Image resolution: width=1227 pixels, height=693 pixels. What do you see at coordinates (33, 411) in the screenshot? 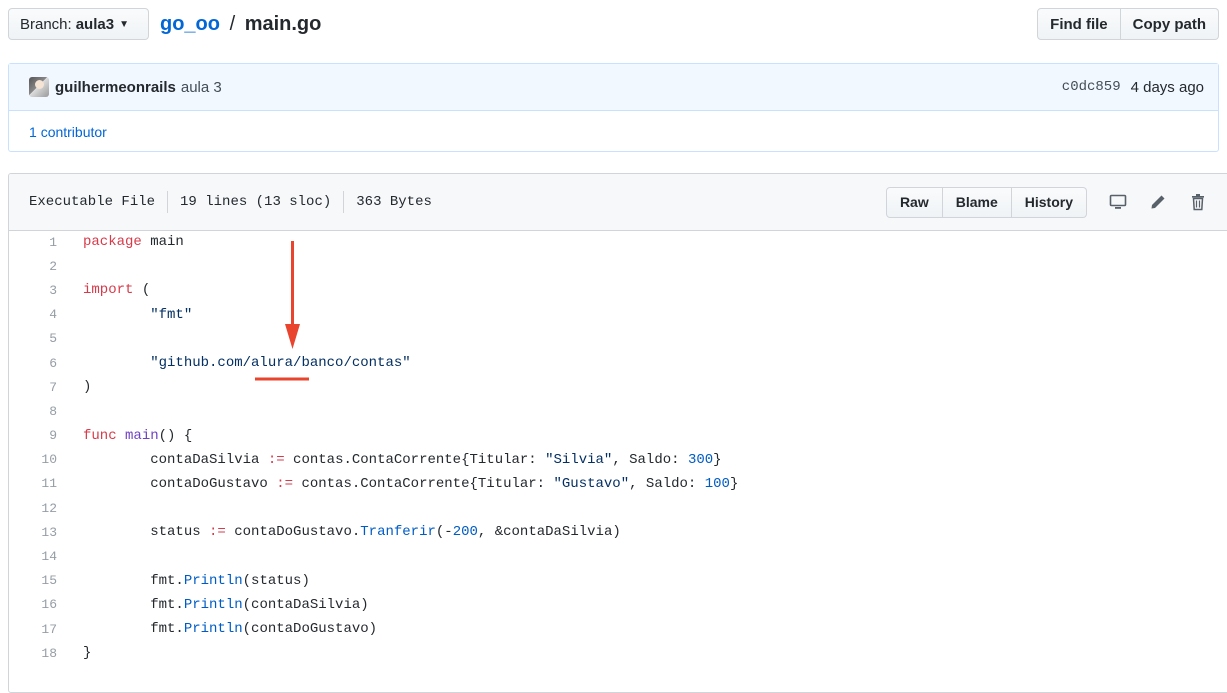
I see `line-number: 8` at bounding box center [33, 411].